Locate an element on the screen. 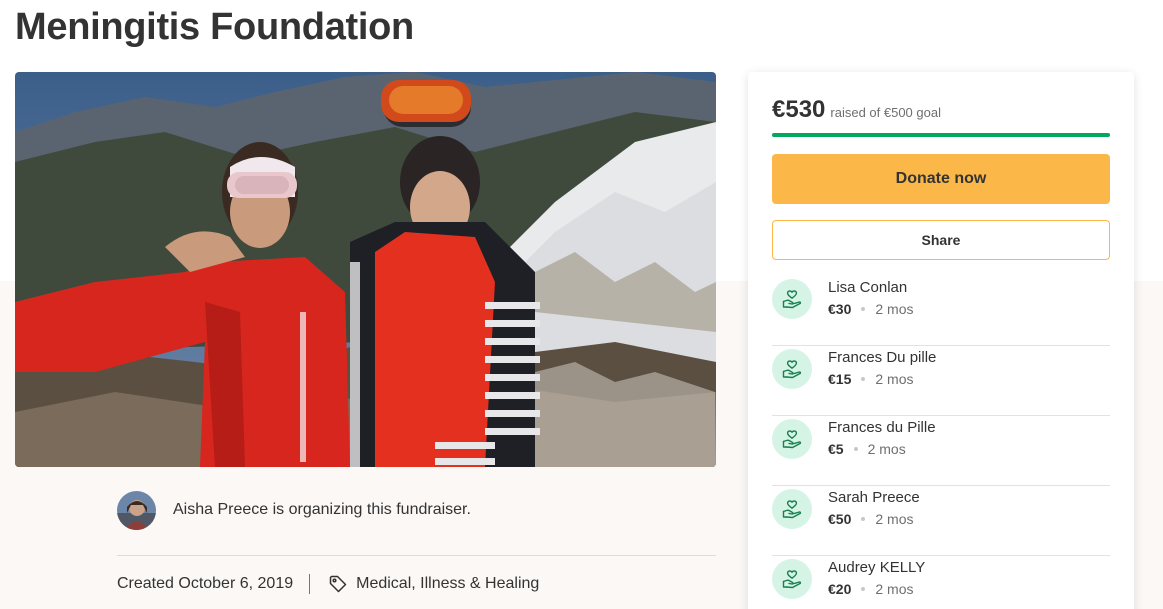 The image size is (1163, 609). donate-button: Donate now is located at coordinates (941, 179).